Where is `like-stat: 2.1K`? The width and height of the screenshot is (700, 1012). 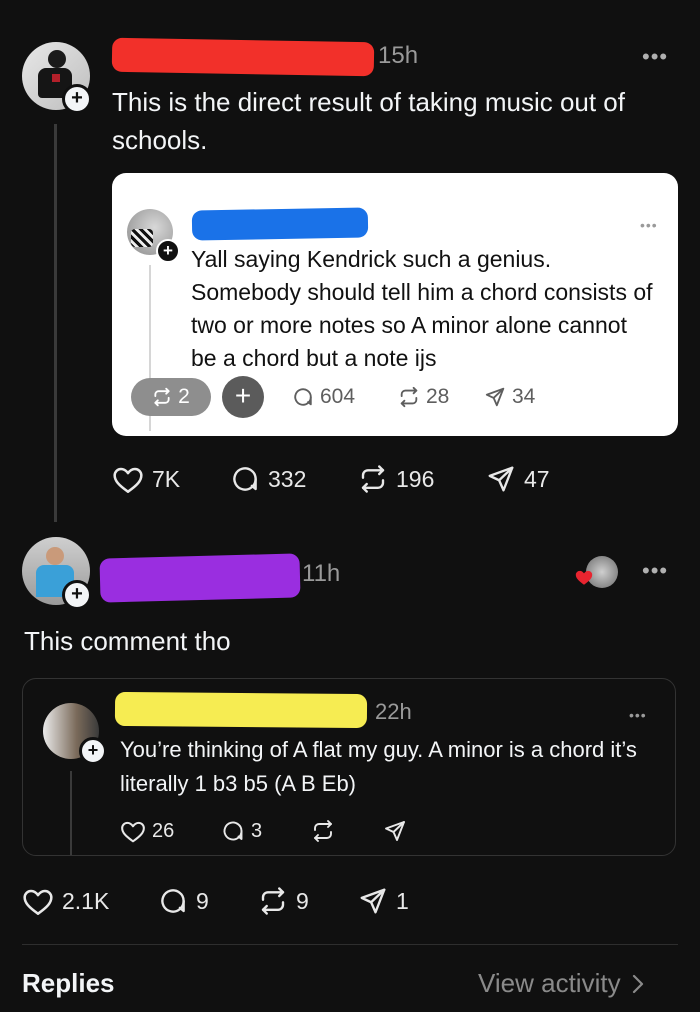 like-stat: 2.1K is located at coordinates (65, 901).